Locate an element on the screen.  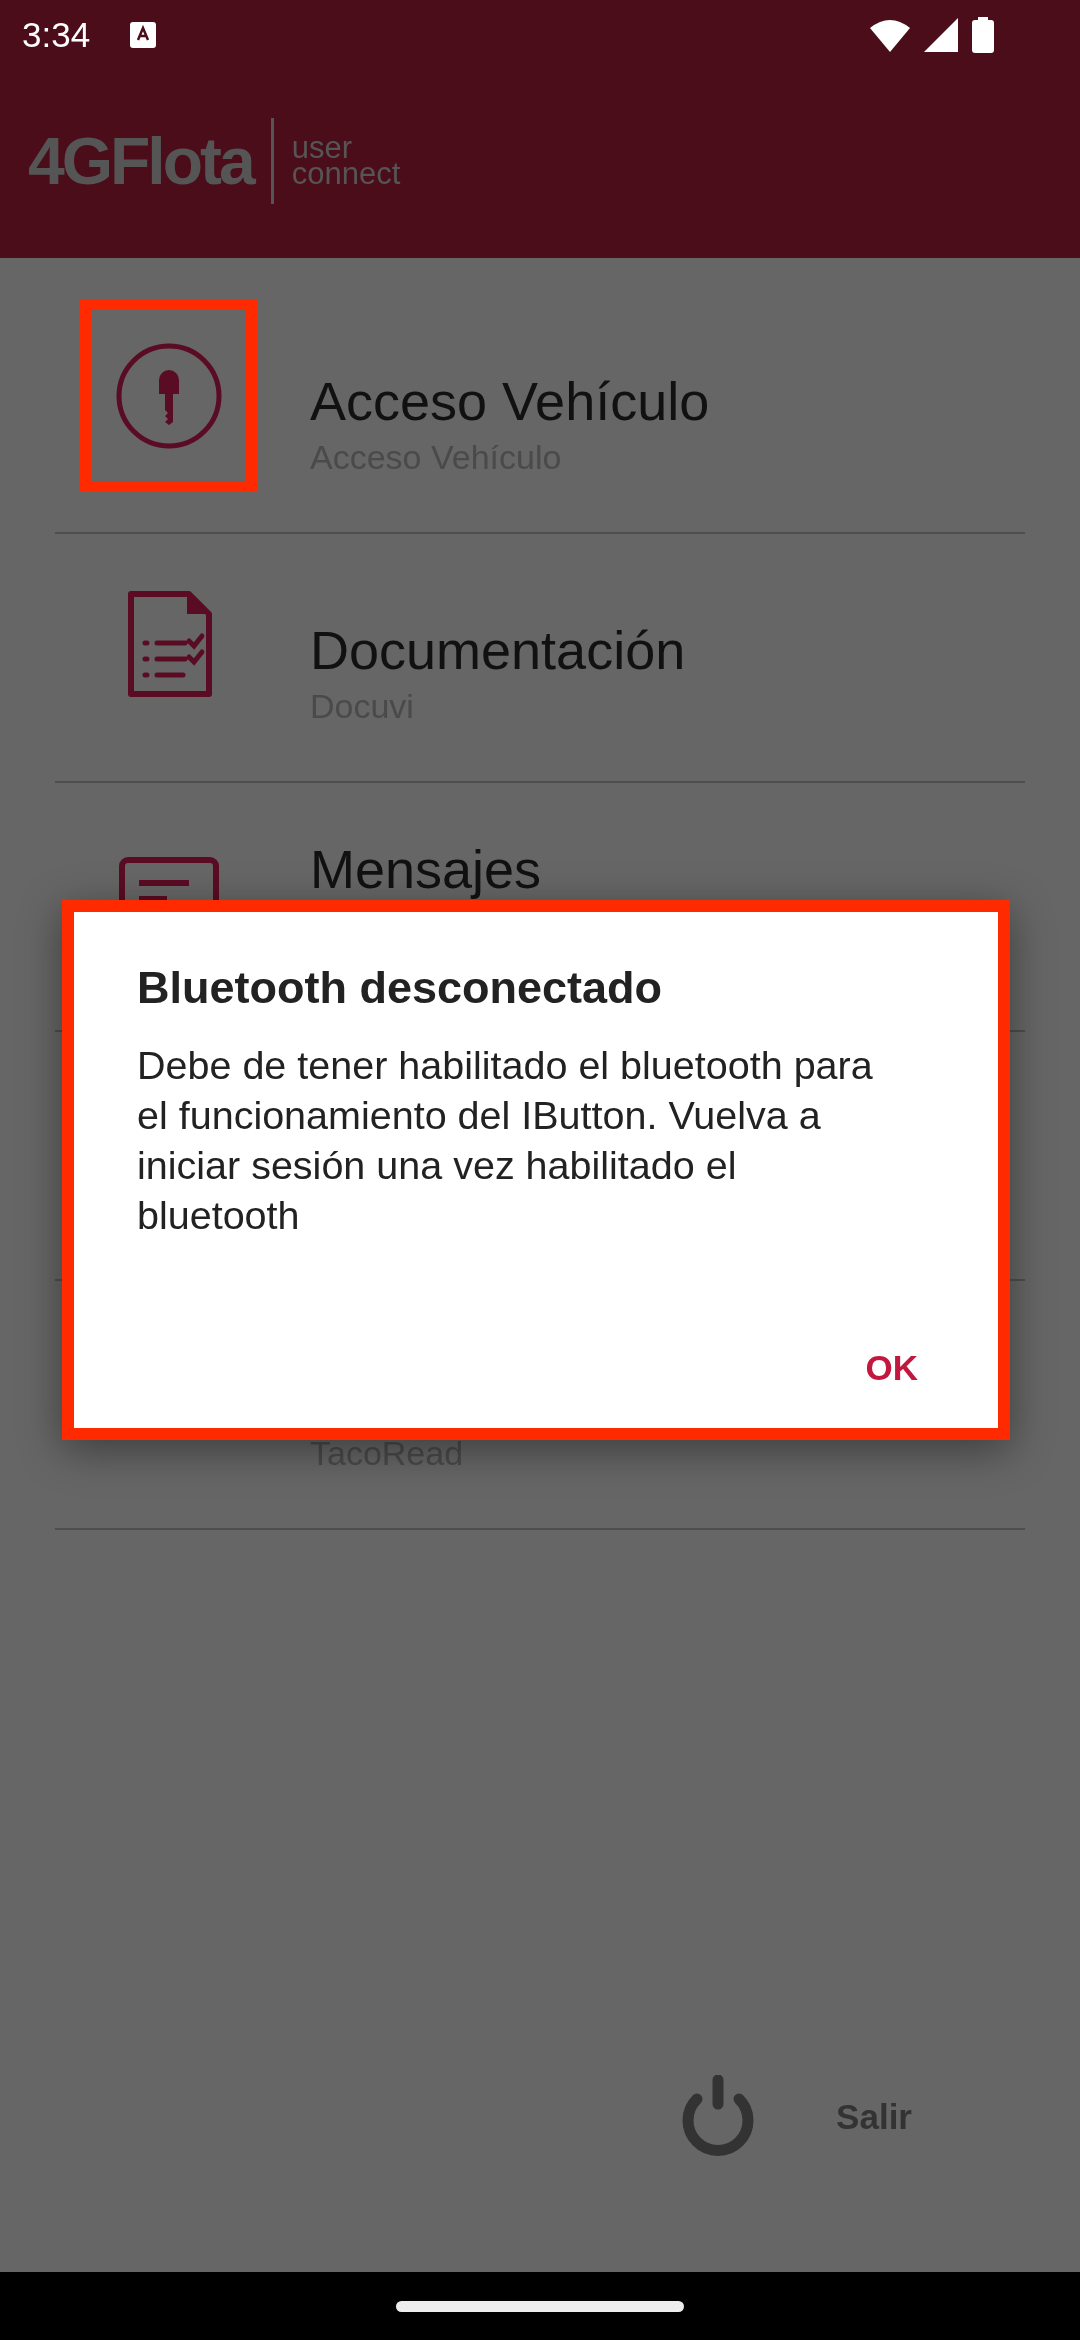
wifi-icon is located at coordinates (890, 35).